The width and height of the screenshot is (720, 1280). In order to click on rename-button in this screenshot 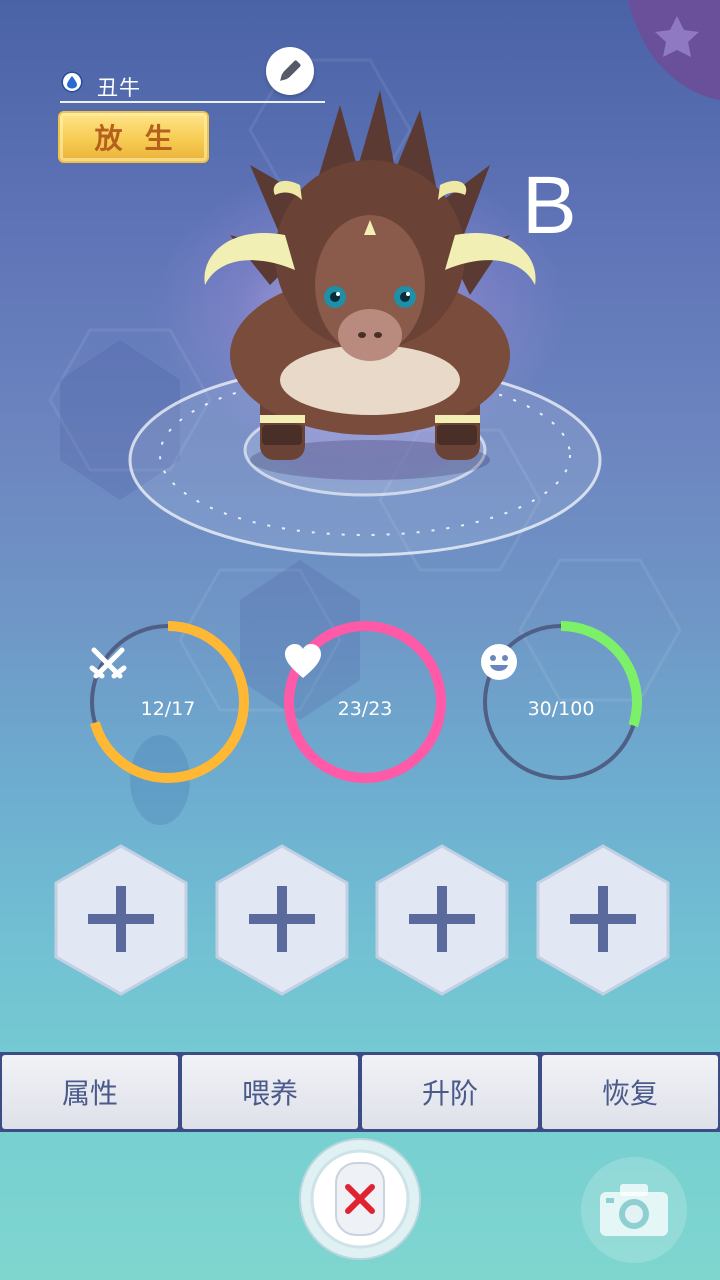, I will do `click(290, 71)`.